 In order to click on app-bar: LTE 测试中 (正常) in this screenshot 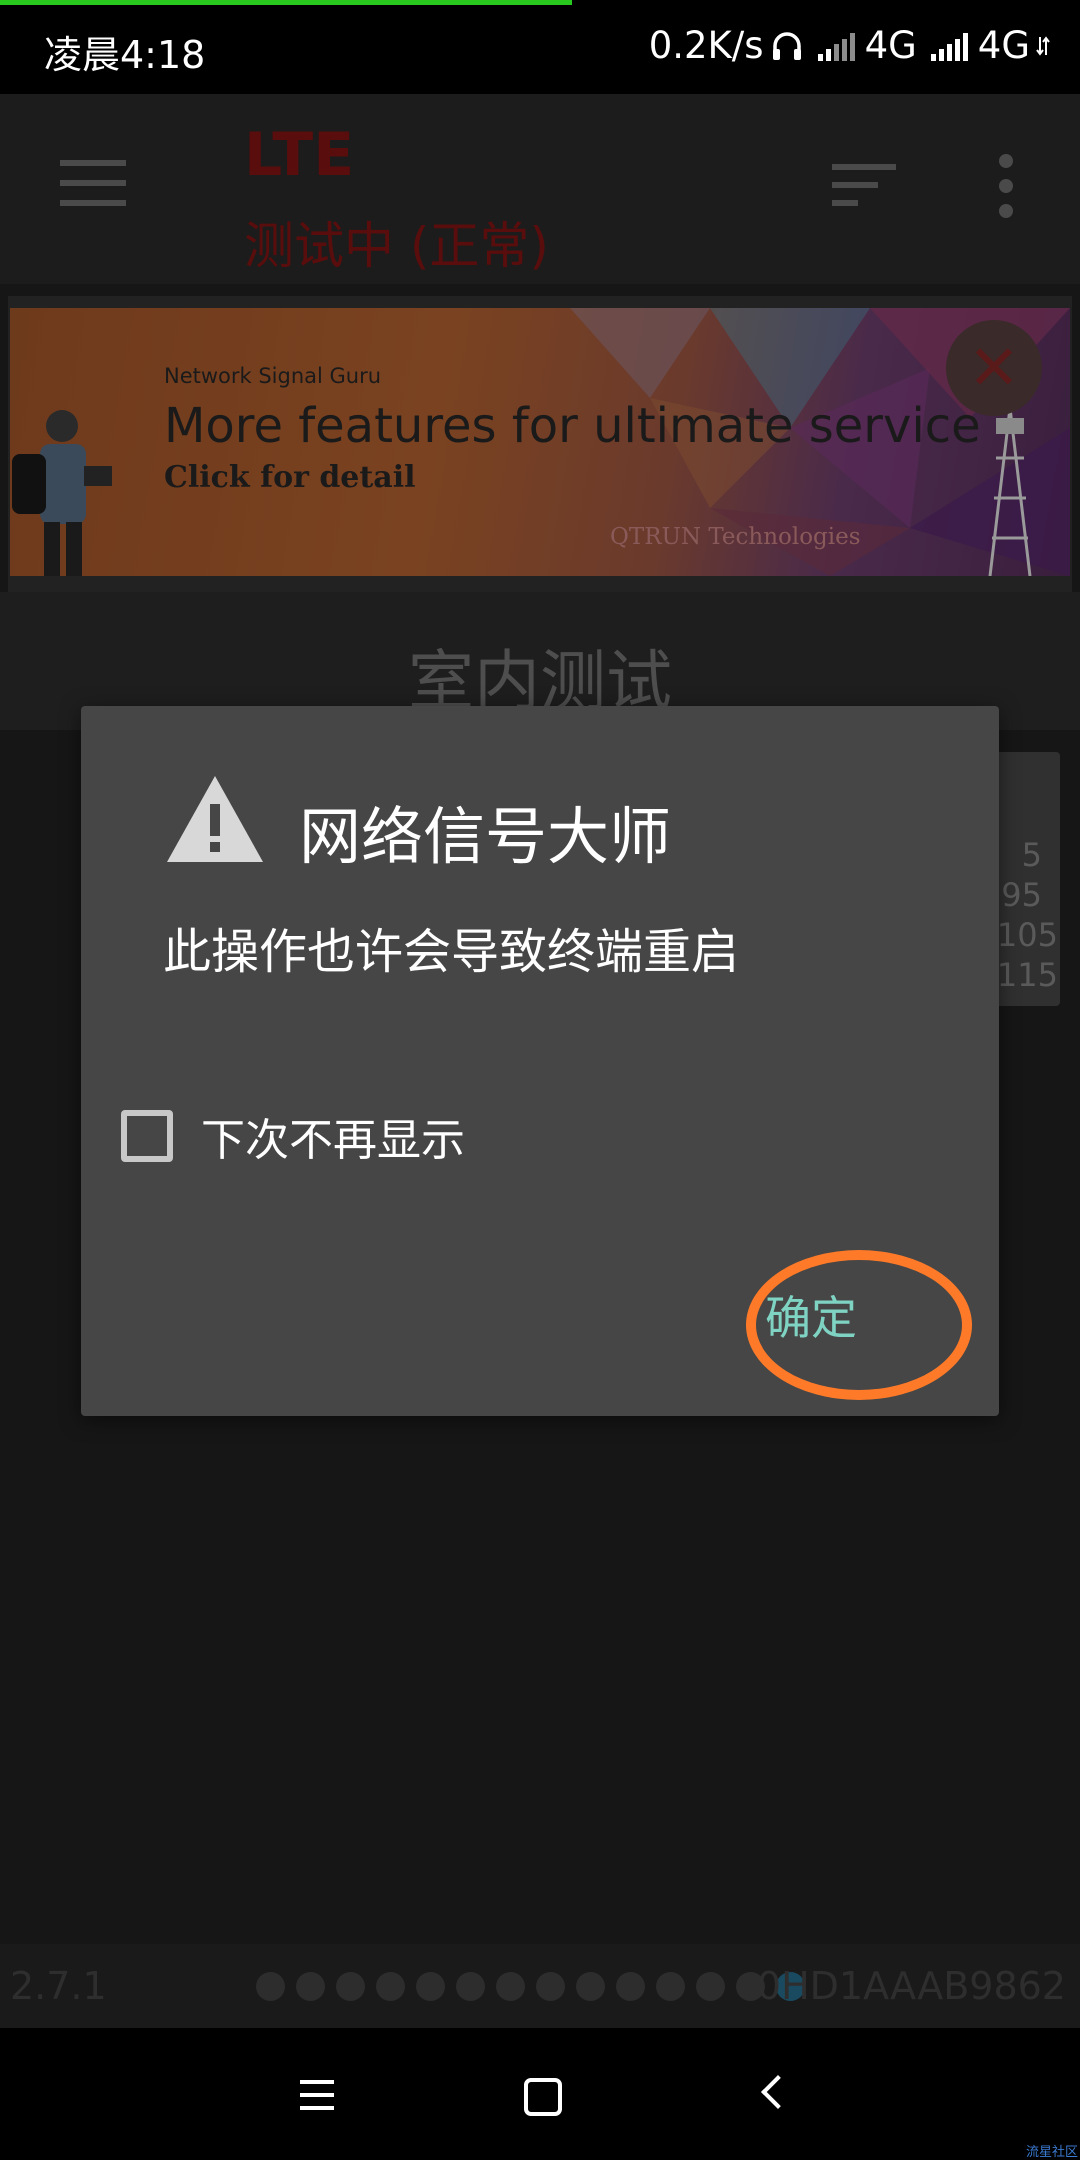, I will do `click(540, 189)`.